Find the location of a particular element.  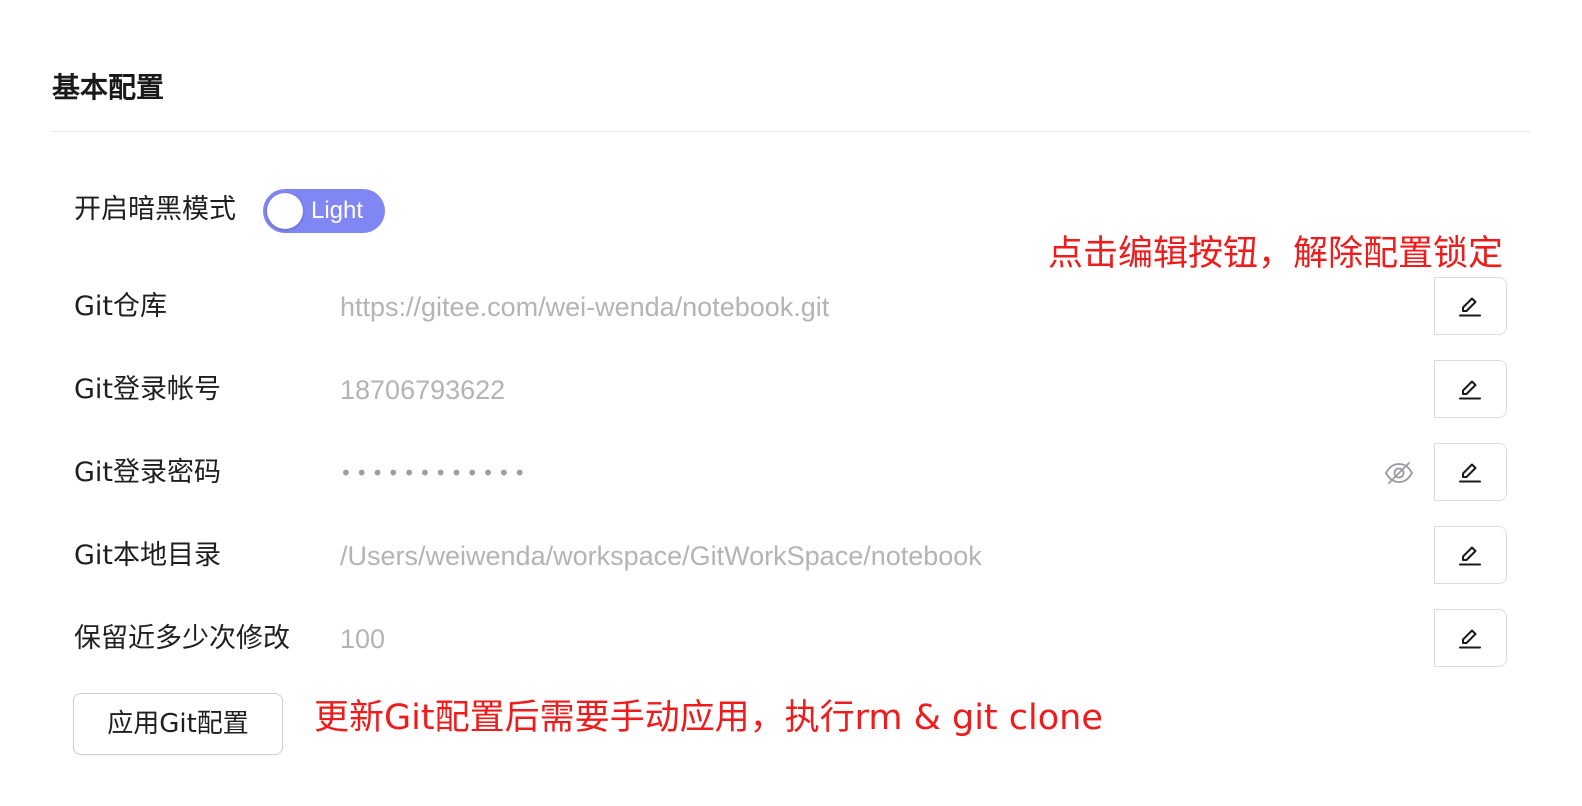

git-password-edit-button is located at coordinates (1470, 472).